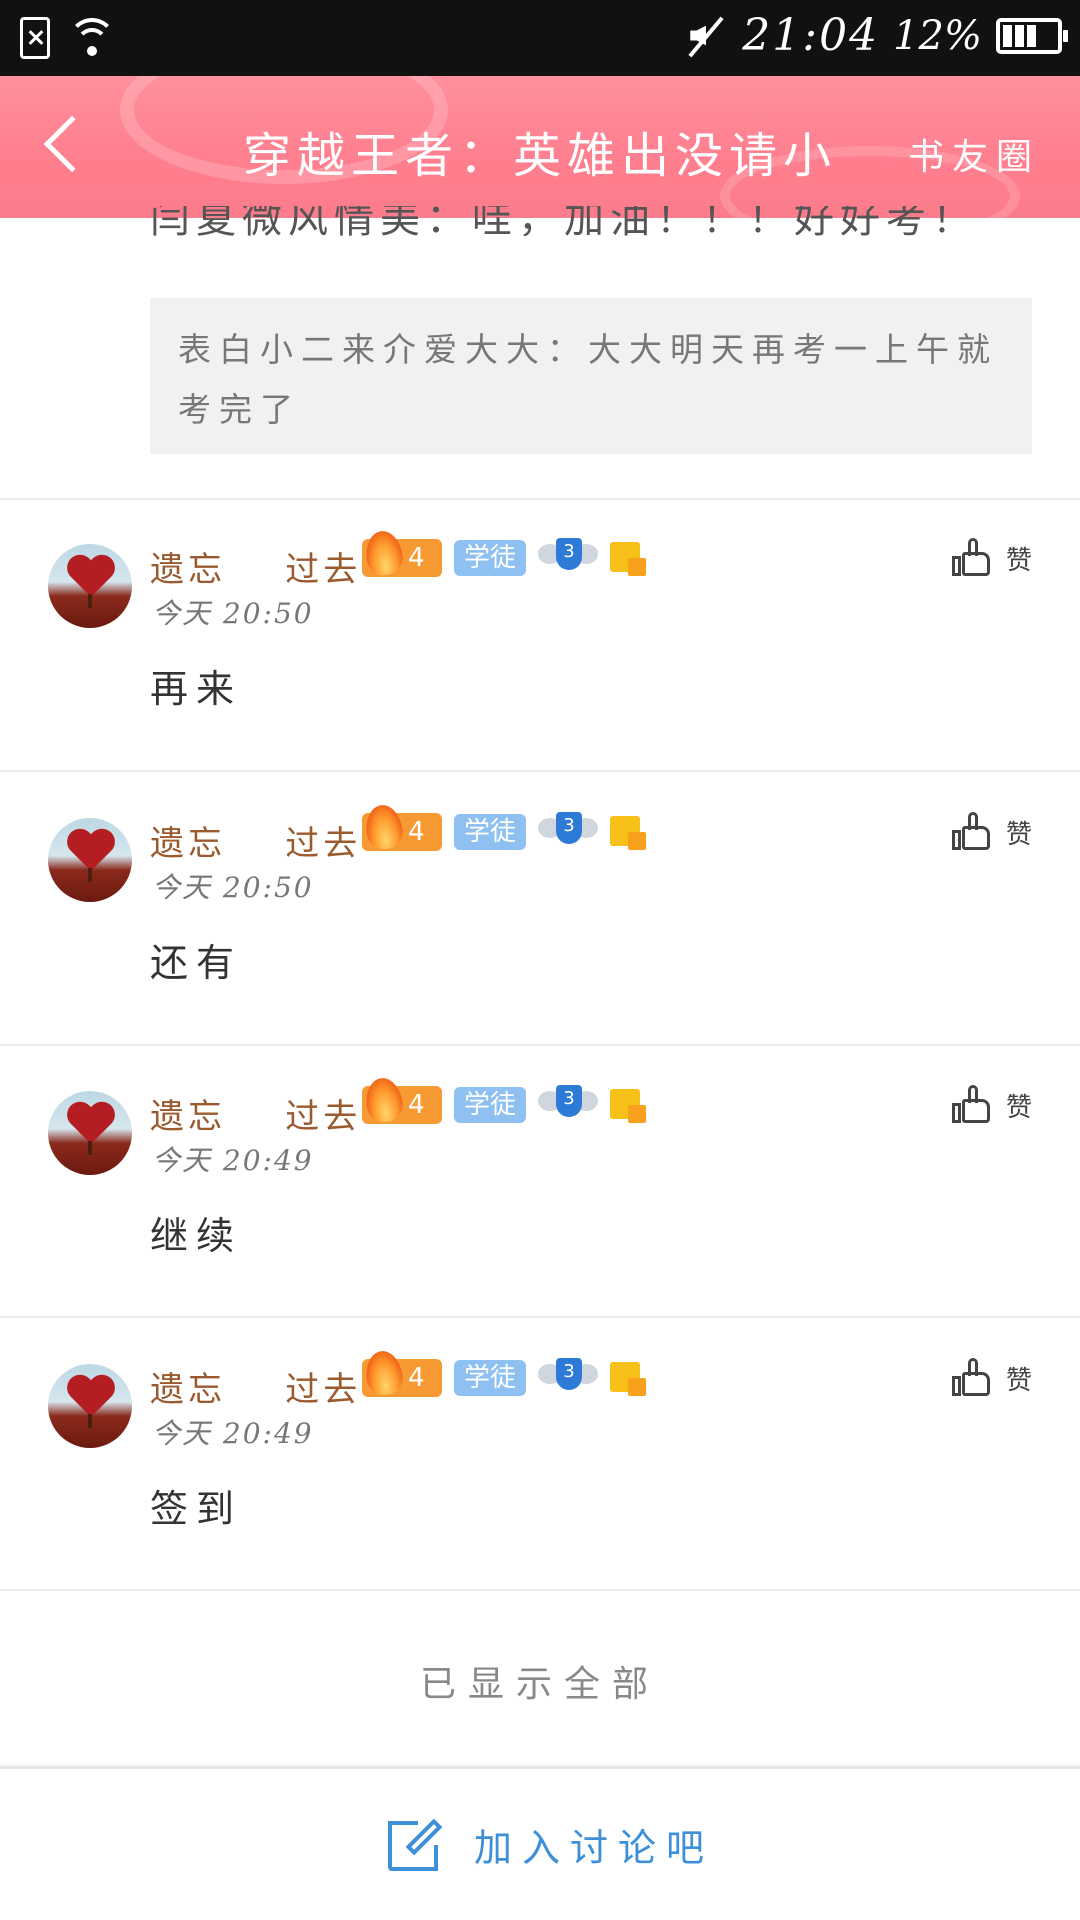 The height and width of the screenshot is (1920, 1080). I want to click on join-discussion-button: 加入讨论吧, so click(551, 1844).